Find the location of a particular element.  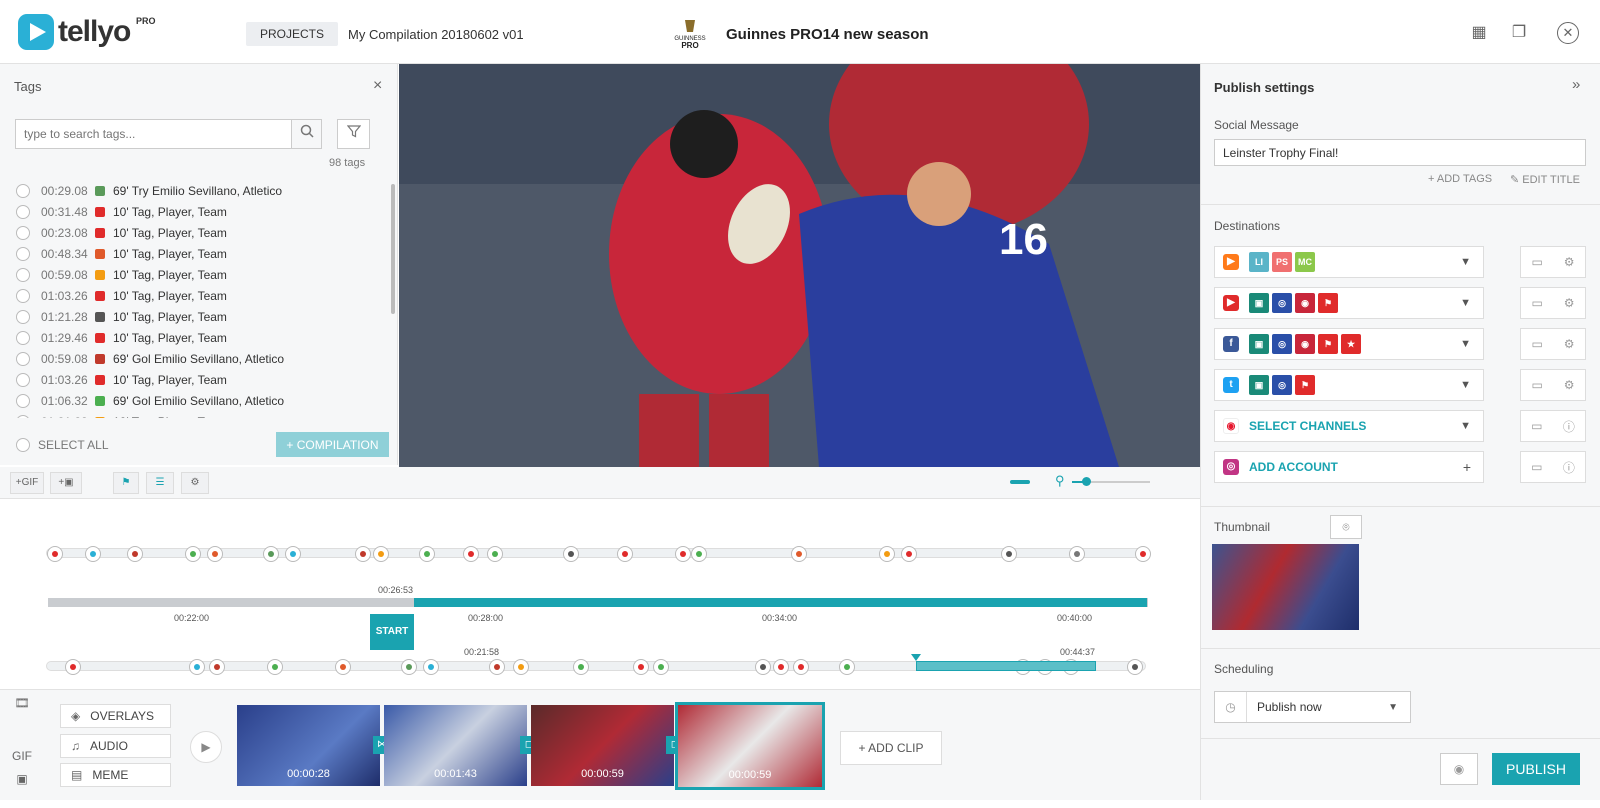

close-icon: ✕ is located at coordinates (1568, 33).